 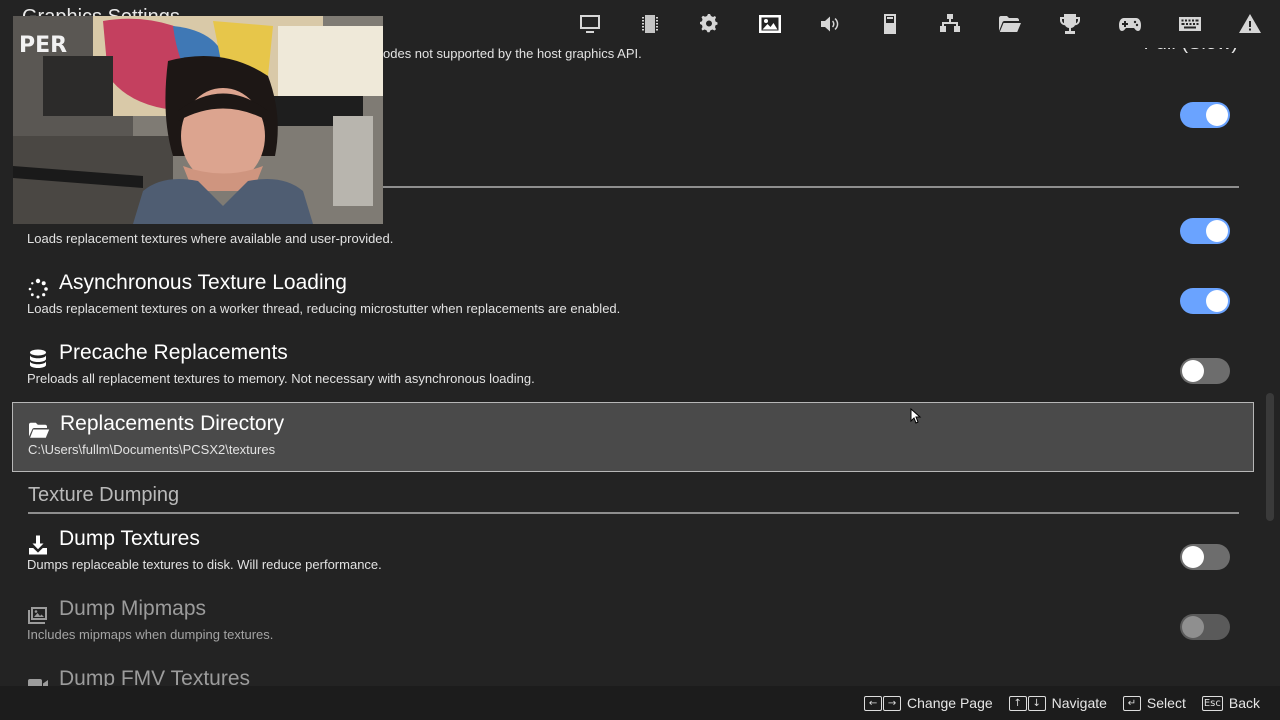 What do you see at coordinates (1205, 371) in the screenshot?
I see `precache-toggle` at bounding box center [1205, 371].